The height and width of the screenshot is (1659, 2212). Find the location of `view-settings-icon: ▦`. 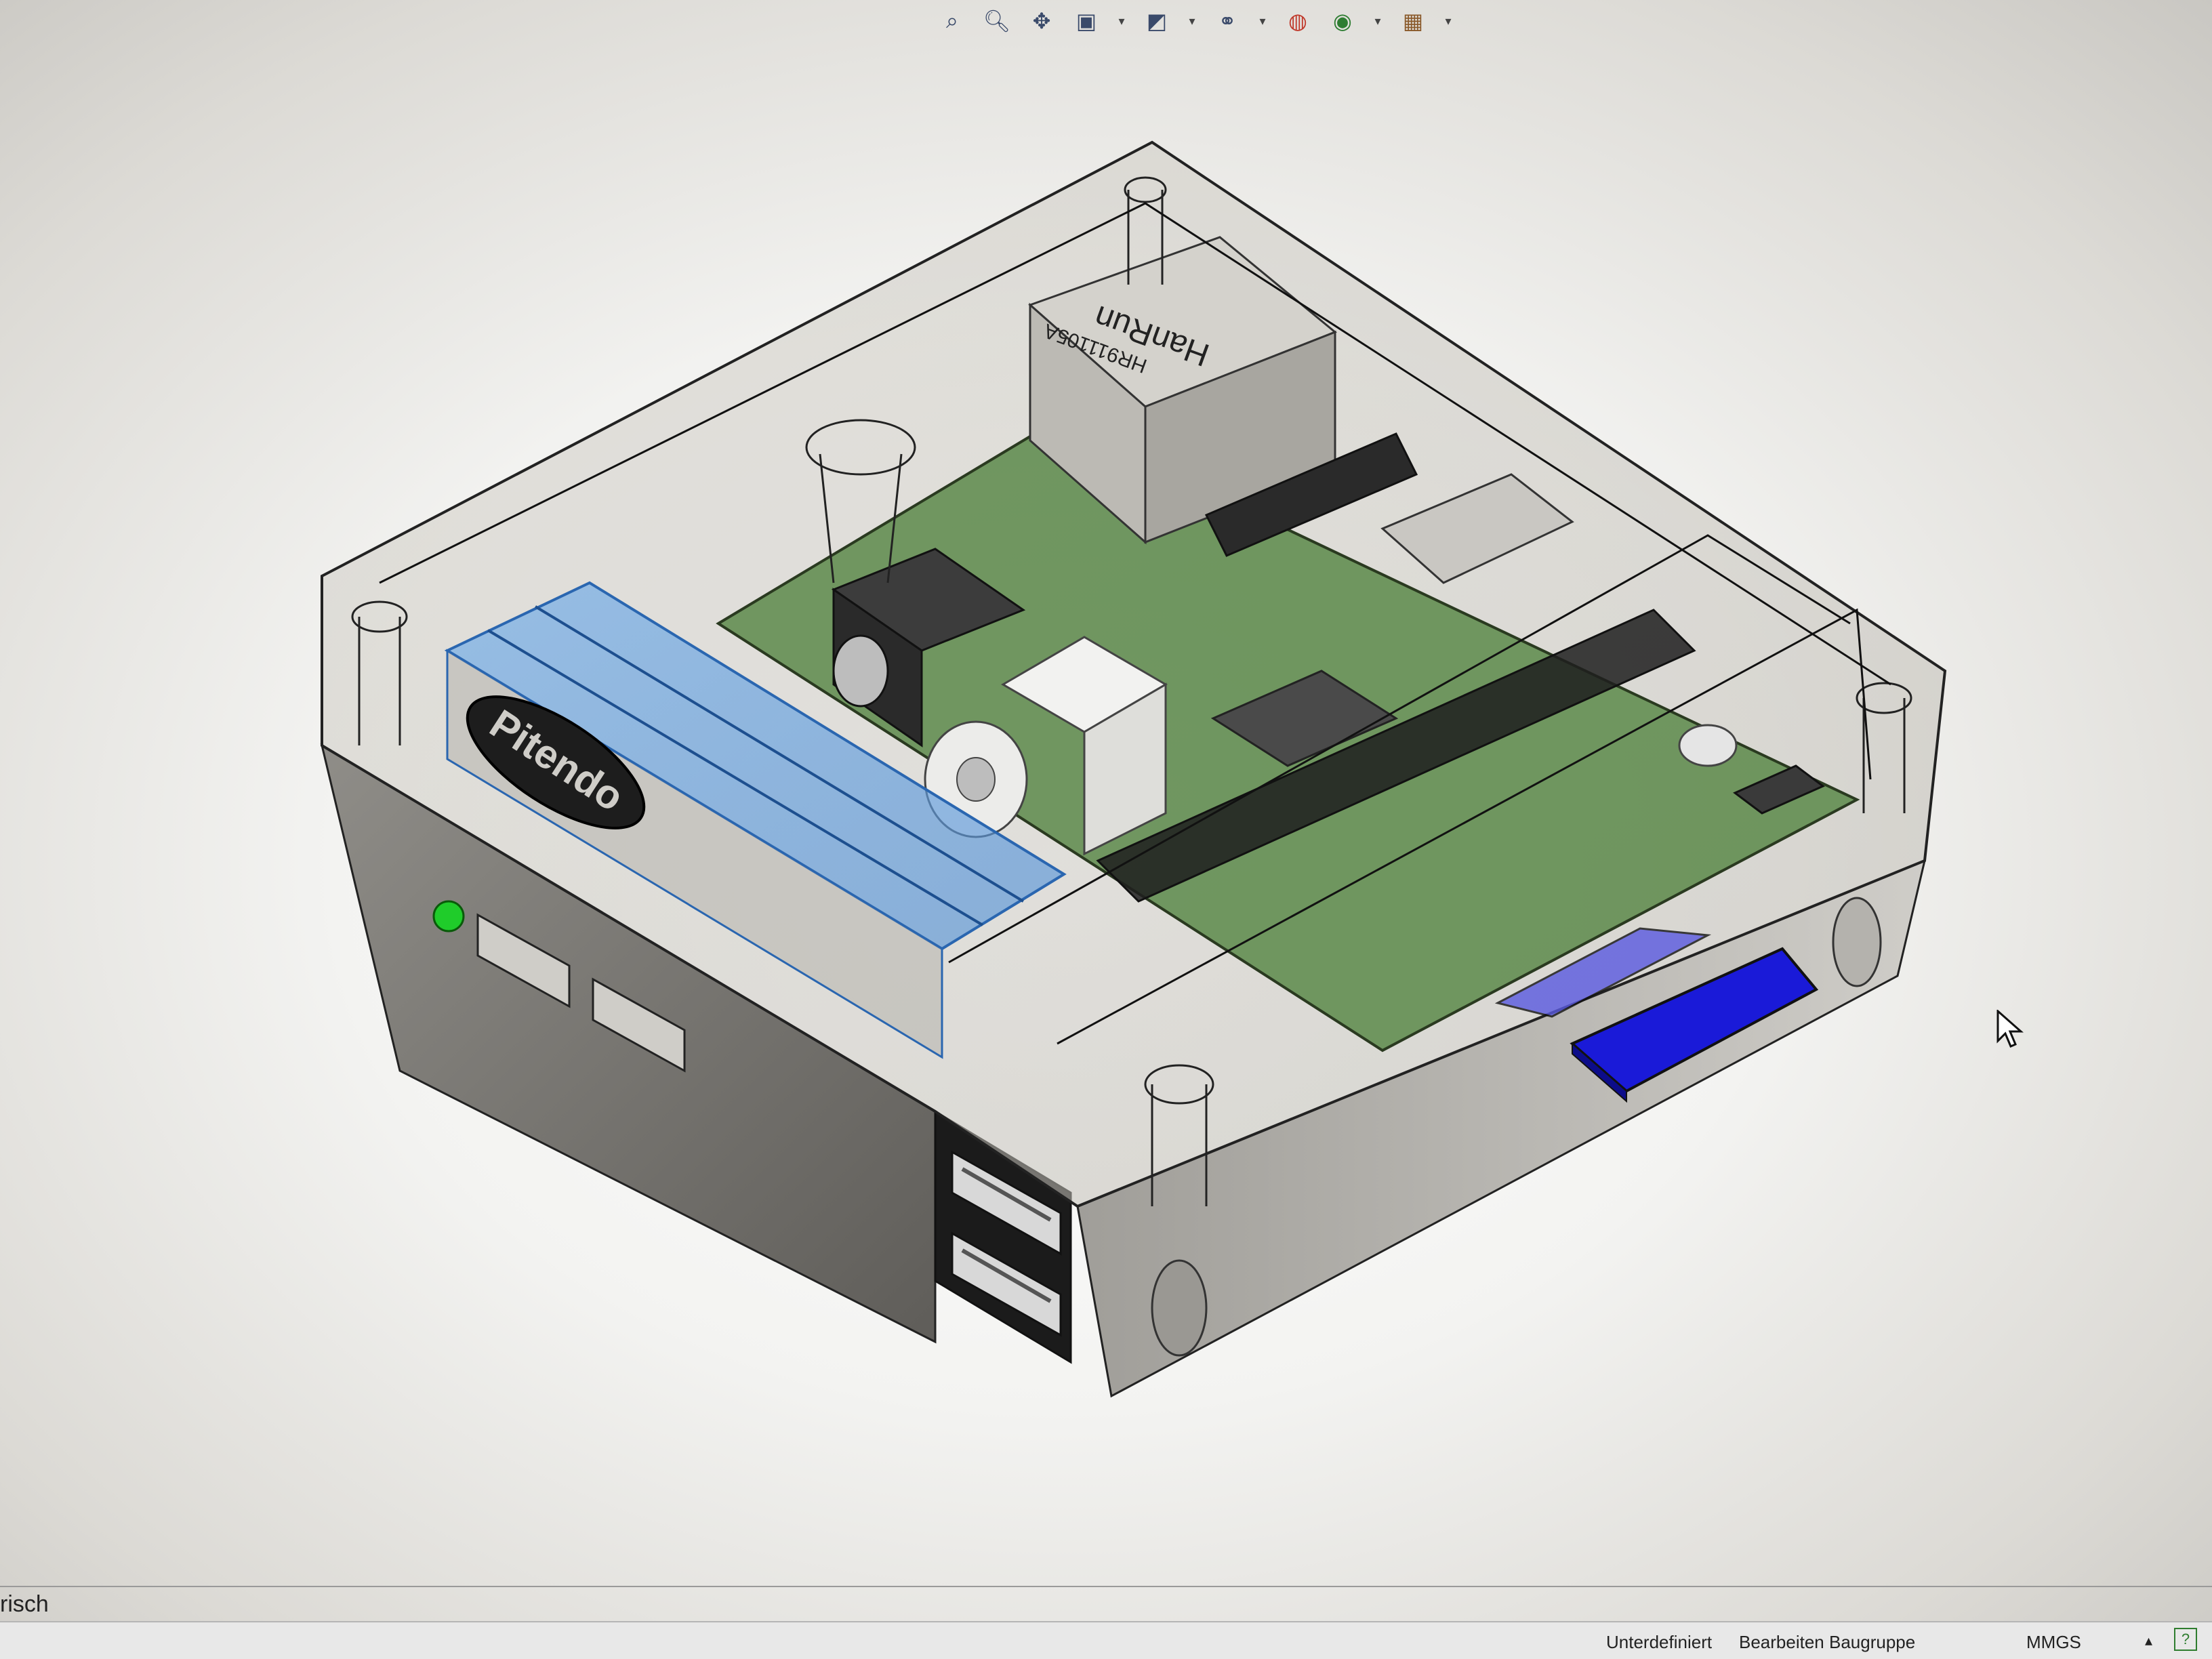

view-settings-icon: ▦ is located at coordinates (1413, 21).